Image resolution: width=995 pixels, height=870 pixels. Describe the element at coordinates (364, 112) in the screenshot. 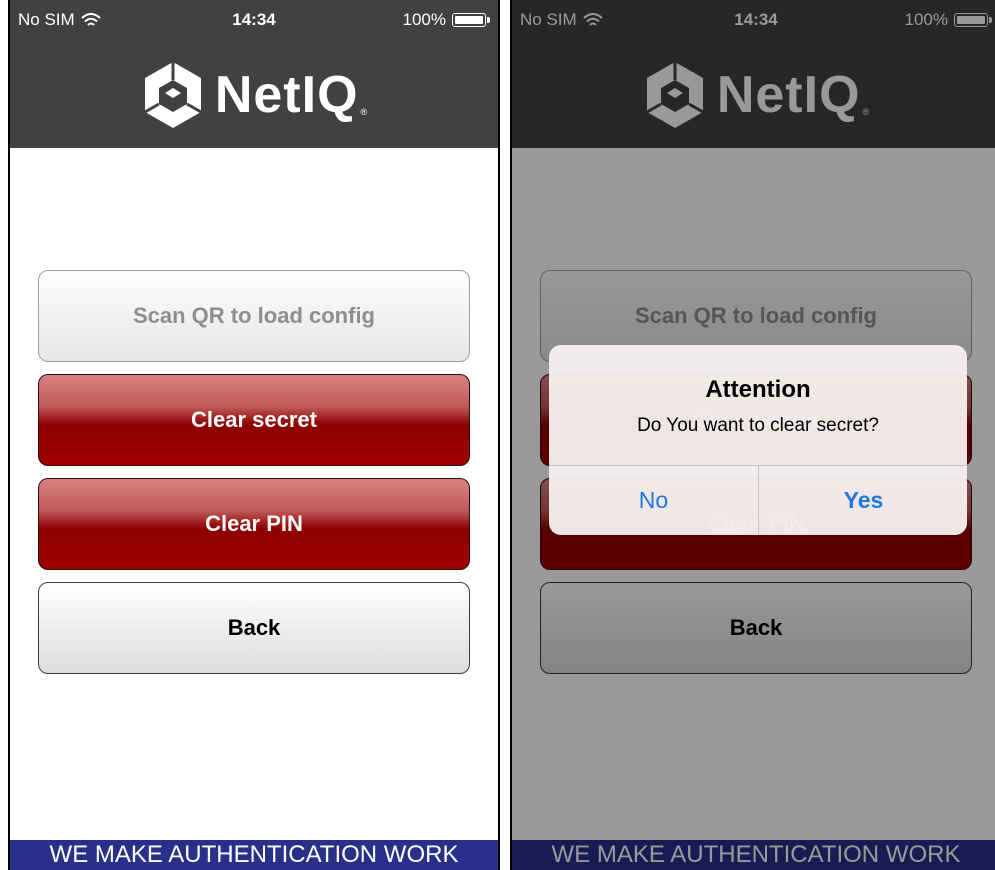

I see `logo-registered-mark: ®` at that location.